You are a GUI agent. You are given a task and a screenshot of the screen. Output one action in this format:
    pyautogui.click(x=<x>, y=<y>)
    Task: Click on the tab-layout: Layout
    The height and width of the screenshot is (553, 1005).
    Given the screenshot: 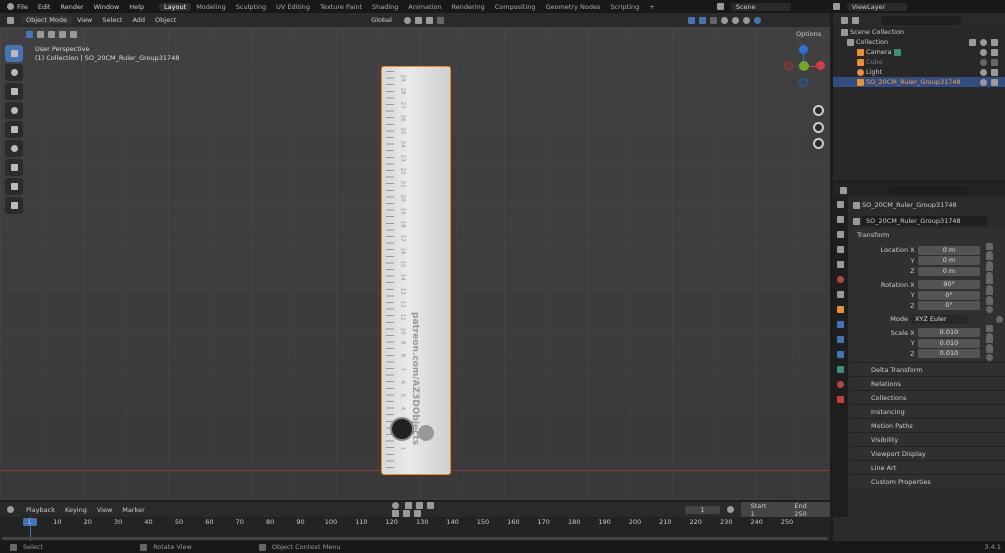 What is the action you would take?
    pyautogui.click(x=175, y=6)
    